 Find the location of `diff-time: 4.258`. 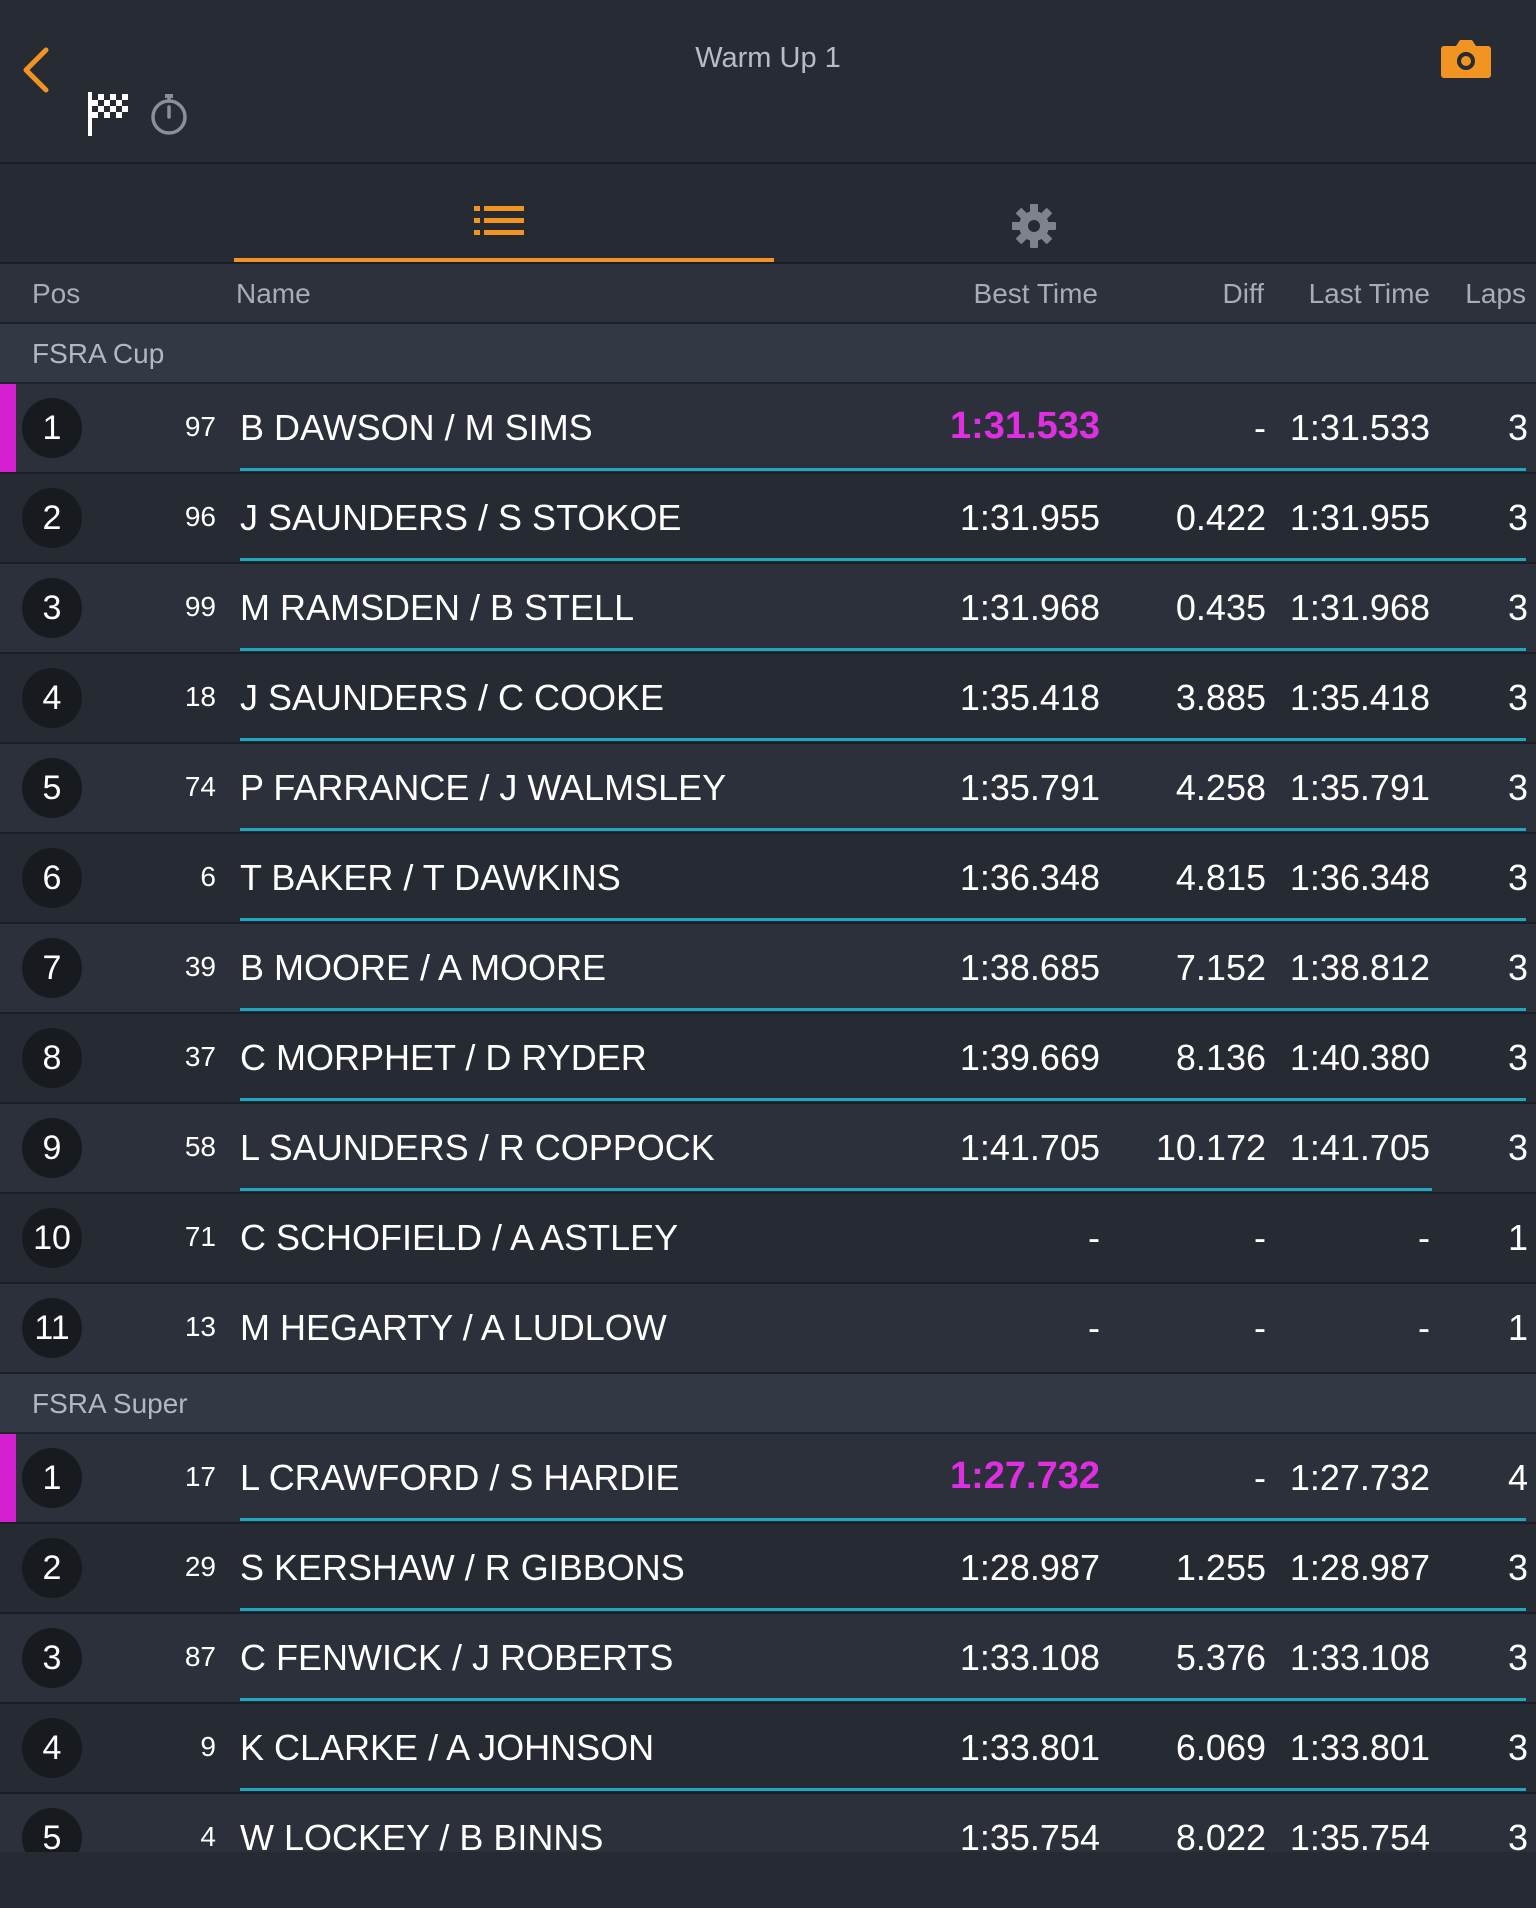

diff-time: 4.258 is located at coordinates (1220, 787).